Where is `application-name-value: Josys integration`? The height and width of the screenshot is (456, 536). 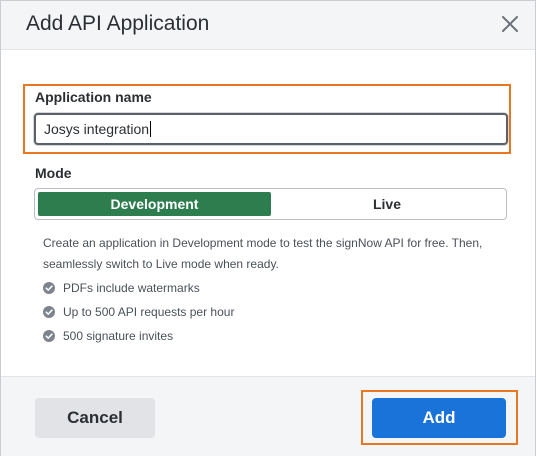 application-name-value: Josys integration is located at coordinates (97, 129).